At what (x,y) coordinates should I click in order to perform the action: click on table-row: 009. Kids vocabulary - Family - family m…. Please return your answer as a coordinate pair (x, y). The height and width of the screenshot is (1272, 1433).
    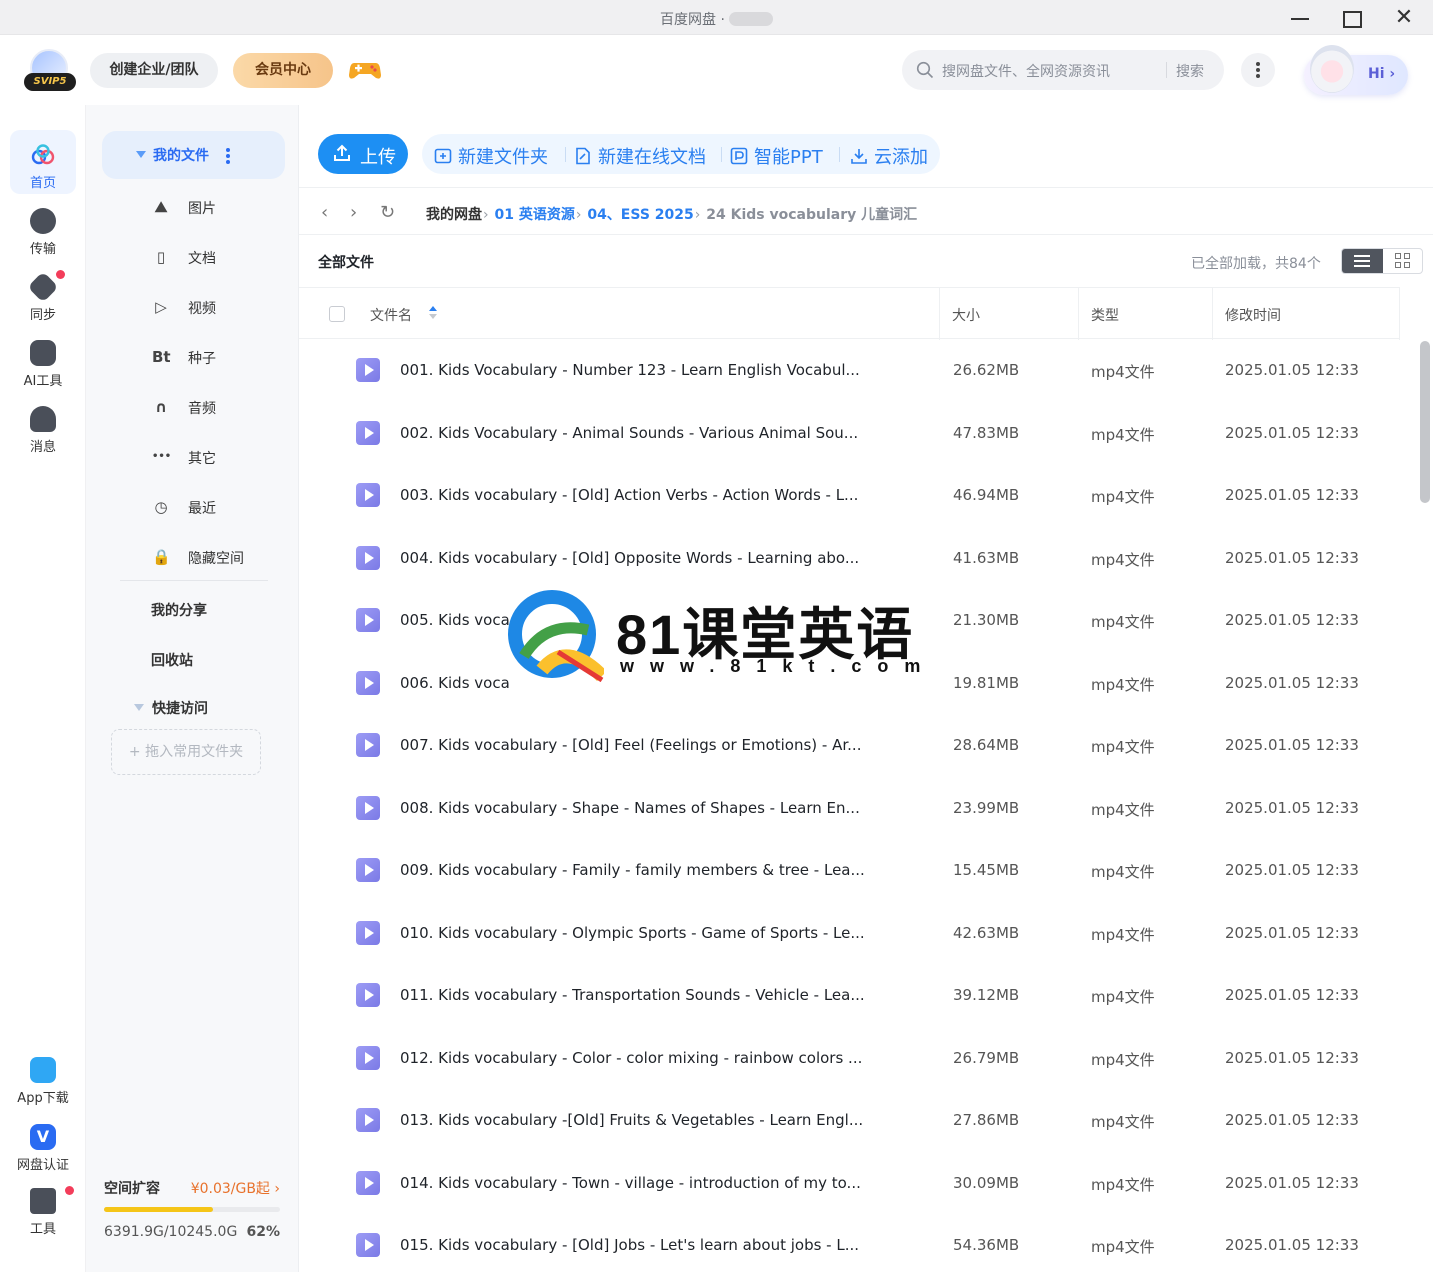
    Looking at the image, I should click on (849, 870).